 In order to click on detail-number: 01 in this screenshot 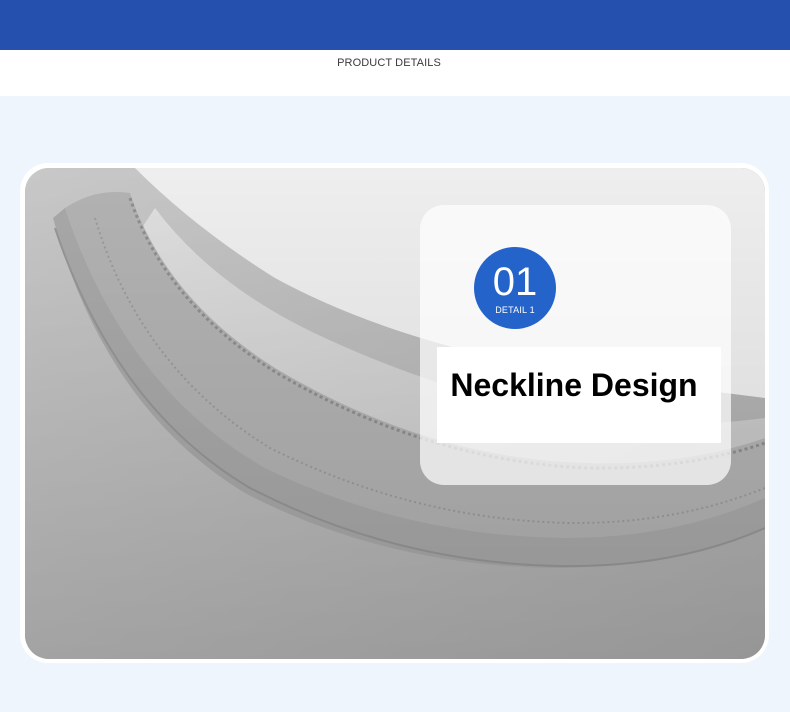, I will do `click(515, 282)`.